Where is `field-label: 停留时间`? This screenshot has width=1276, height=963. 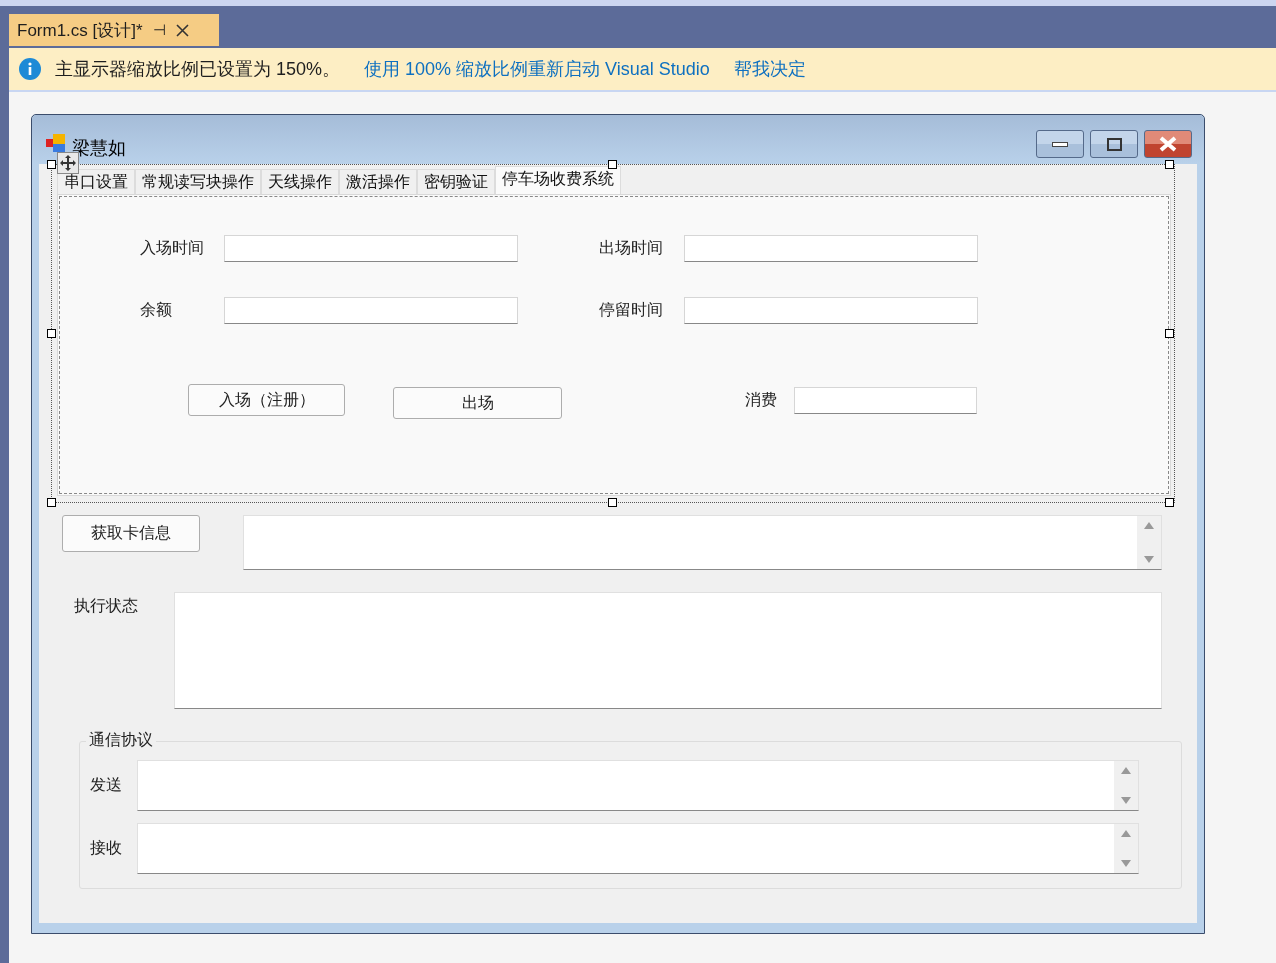
field-label: 停留时间 is located at coordinates (631, 310).